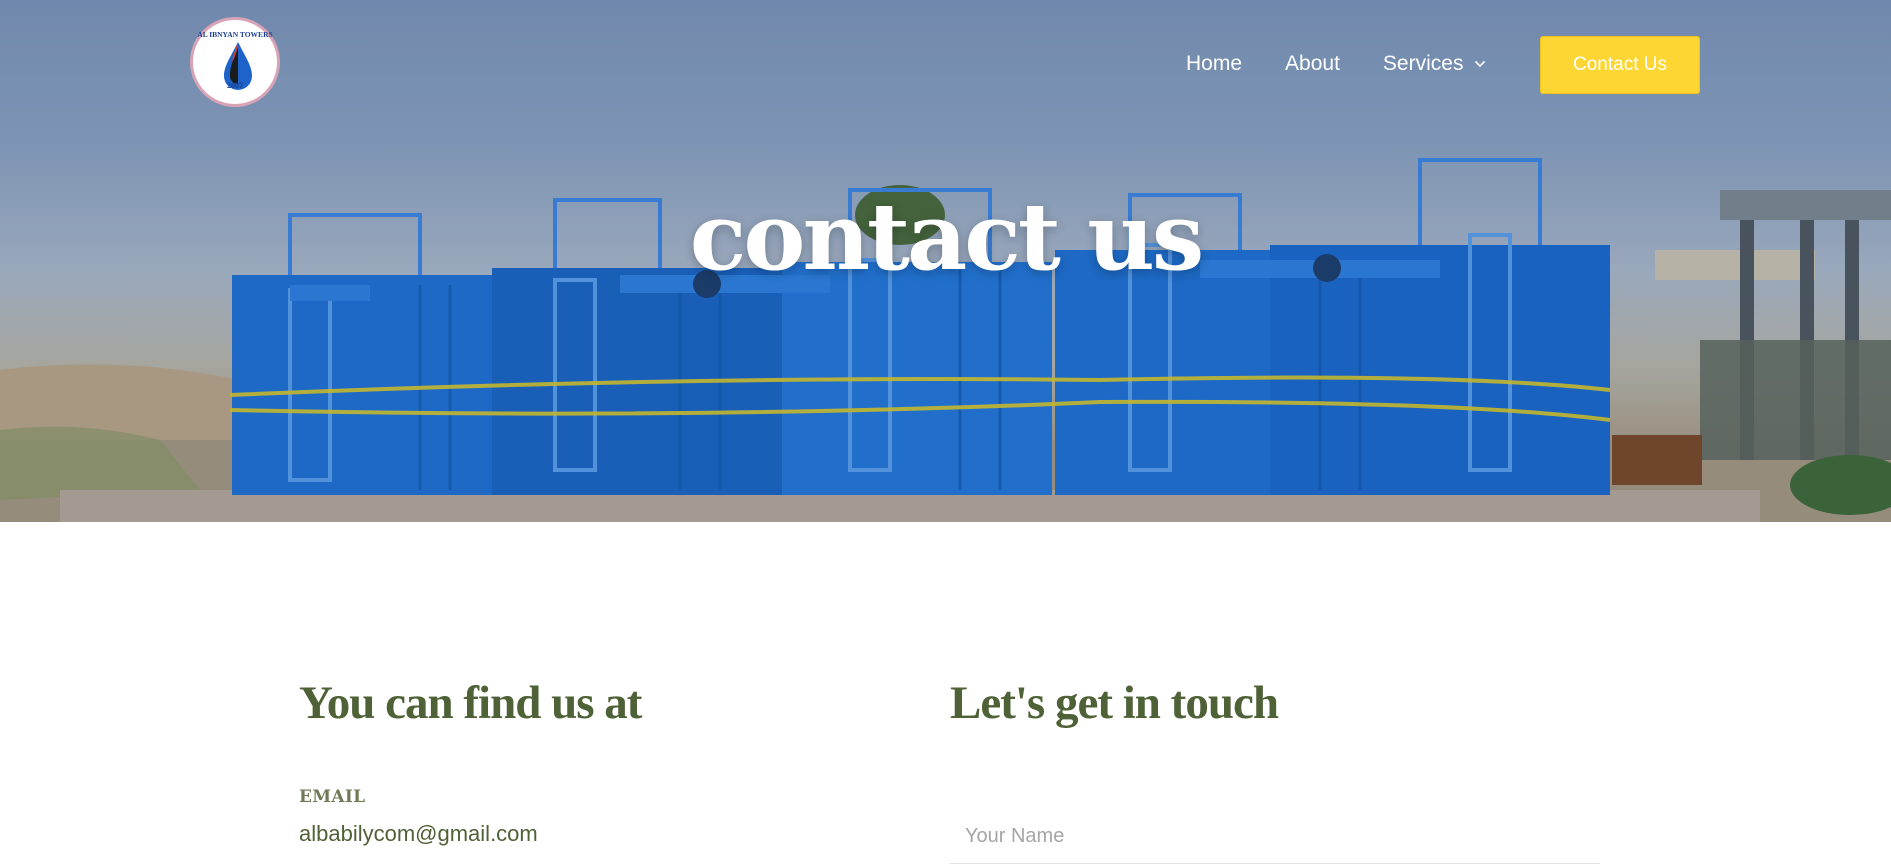 The height and width of the screenshot is (866, 1891). I want to click on name-input, so click(1275, 837).